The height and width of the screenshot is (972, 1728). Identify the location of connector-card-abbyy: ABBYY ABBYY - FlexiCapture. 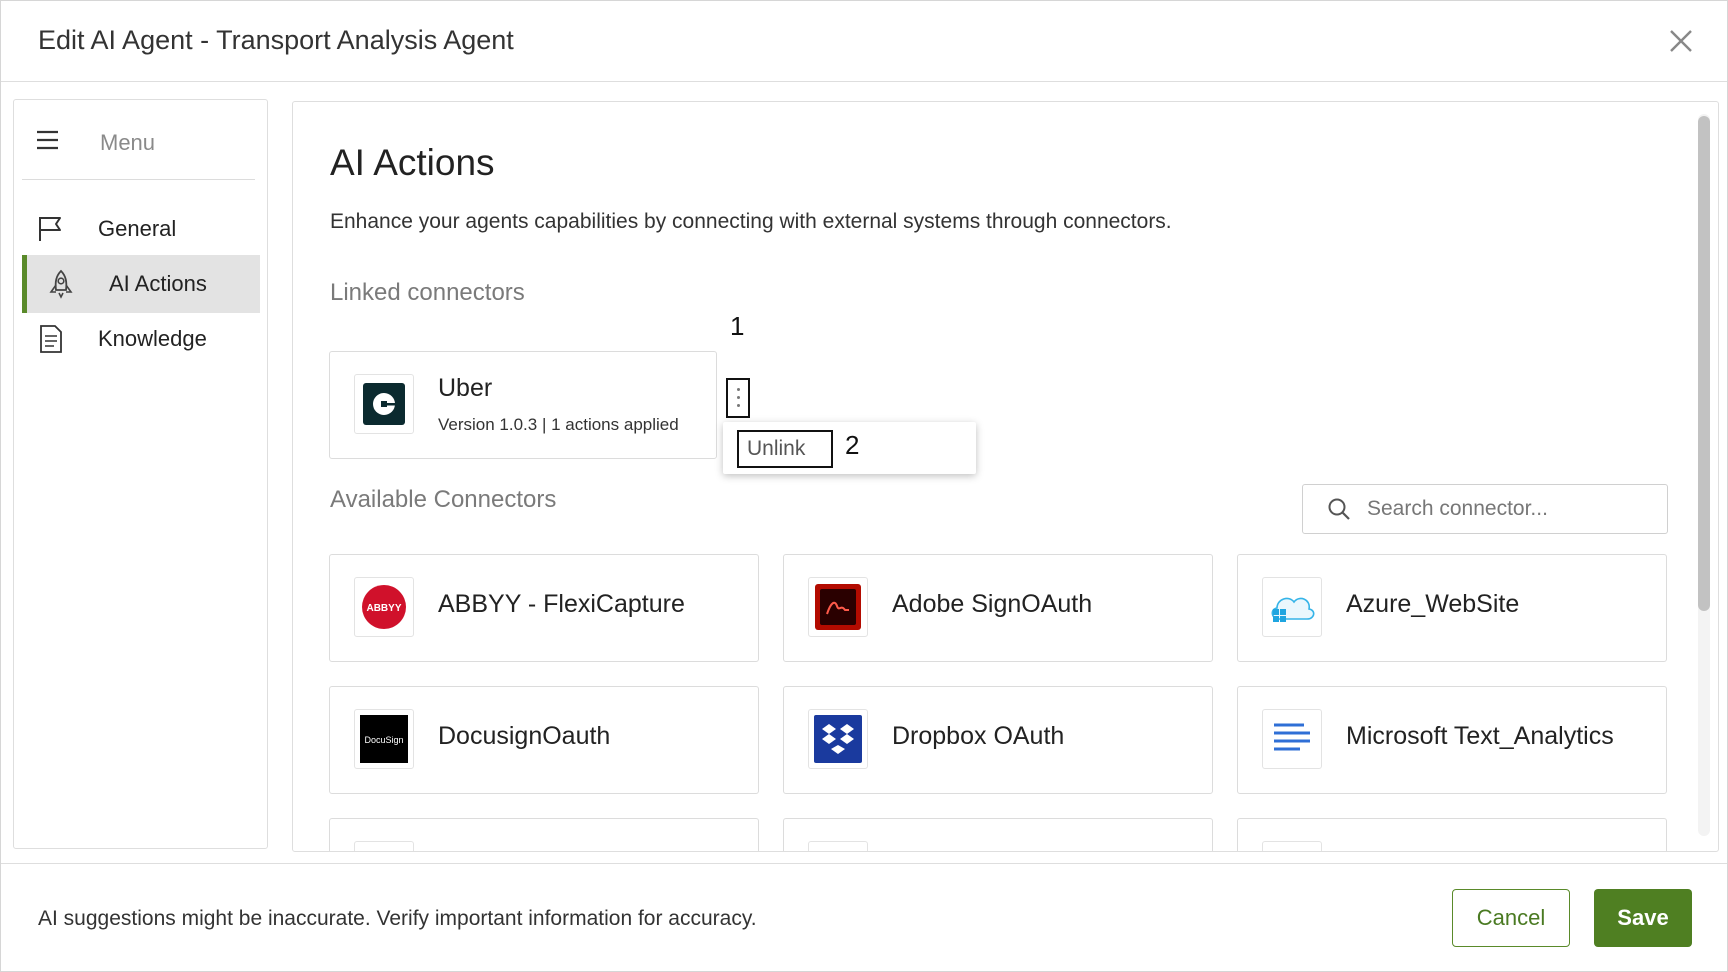
(544, 608).